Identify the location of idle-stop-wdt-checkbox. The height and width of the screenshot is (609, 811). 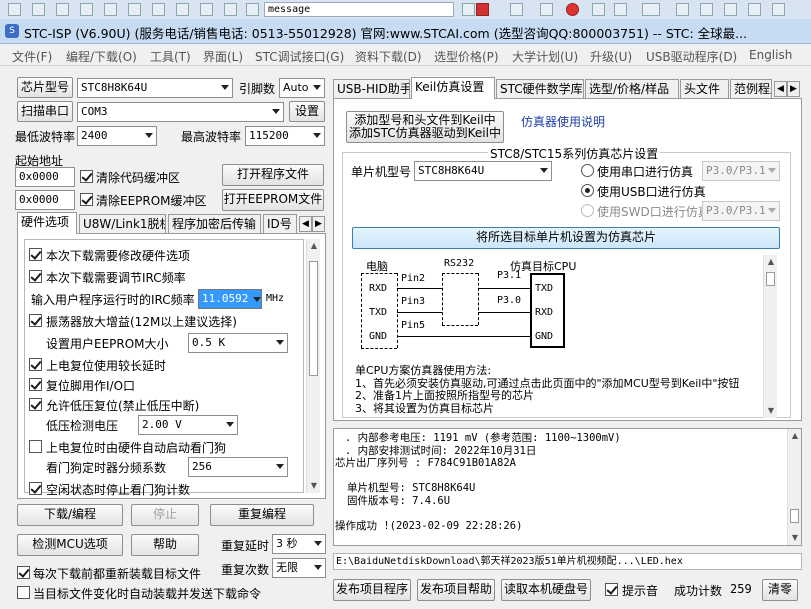
(35, 488).